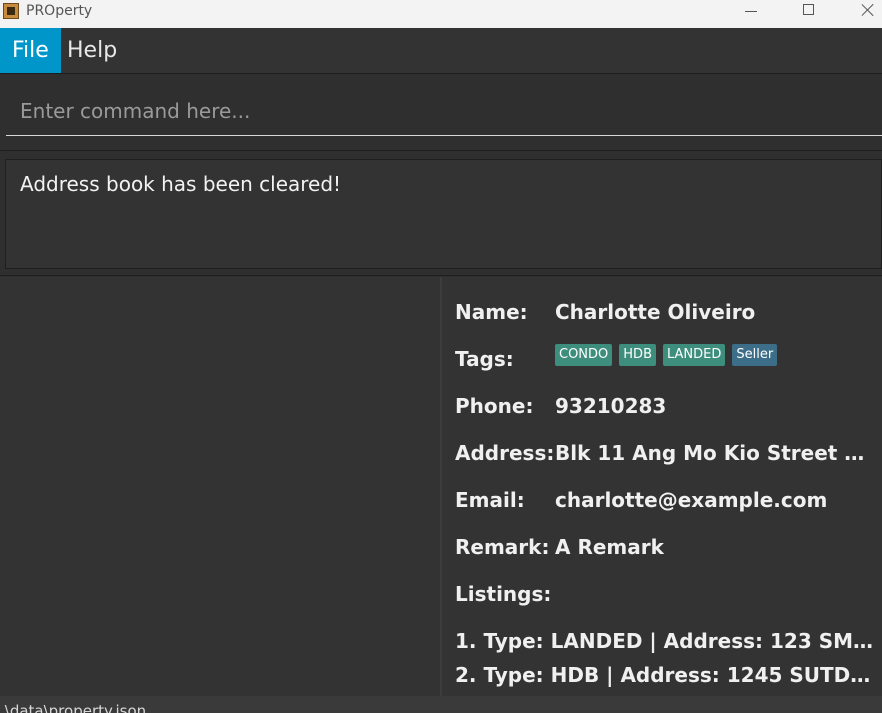 This screenshot has height=713, width=882. Describe the element at coordinates (694, 355) in the screenshot. I see `tag-chip: LANDED` at that location.